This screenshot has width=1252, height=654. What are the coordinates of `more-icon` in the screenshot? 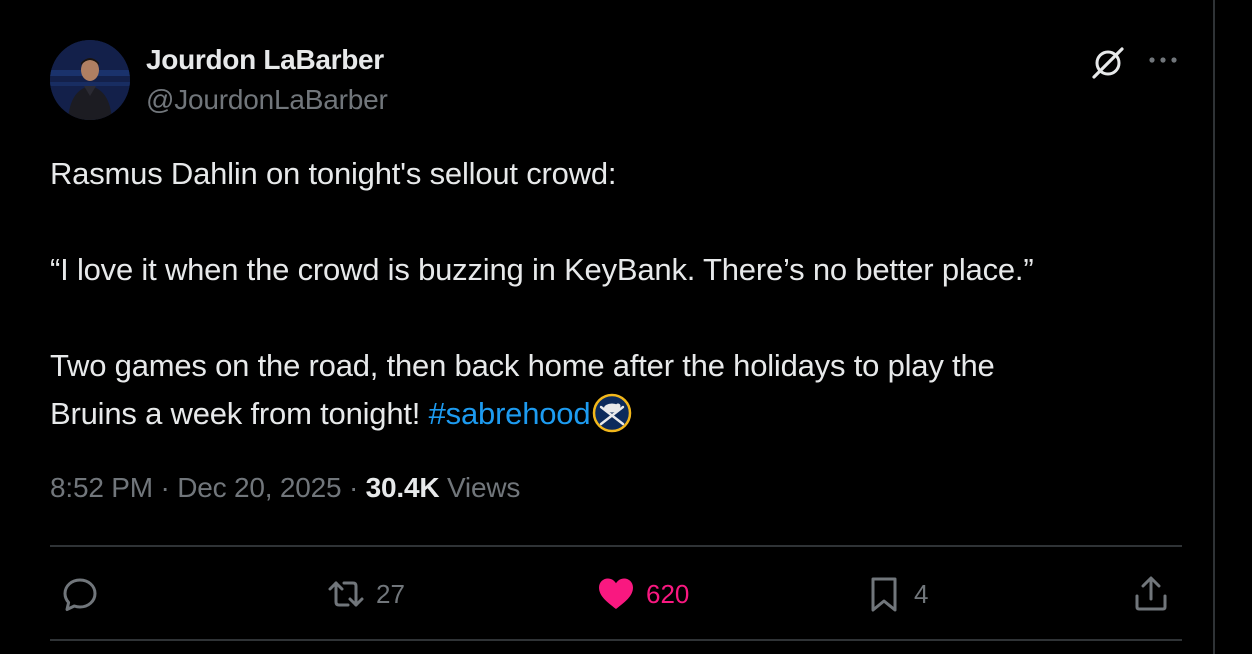 It's located at (1163, 60).